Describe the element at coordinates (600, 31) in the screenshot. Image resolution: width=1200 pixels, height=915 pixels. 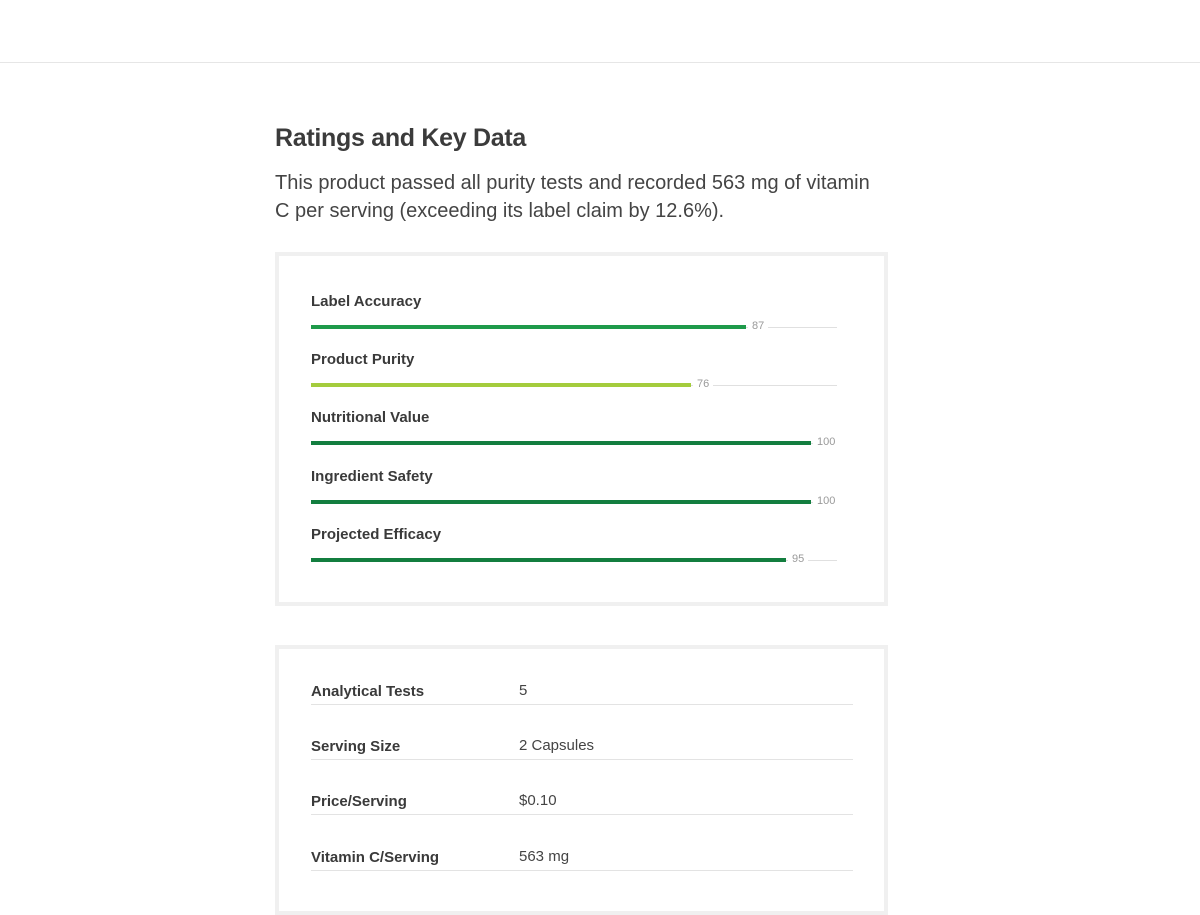
I see `top-navigation-bar` at that location.